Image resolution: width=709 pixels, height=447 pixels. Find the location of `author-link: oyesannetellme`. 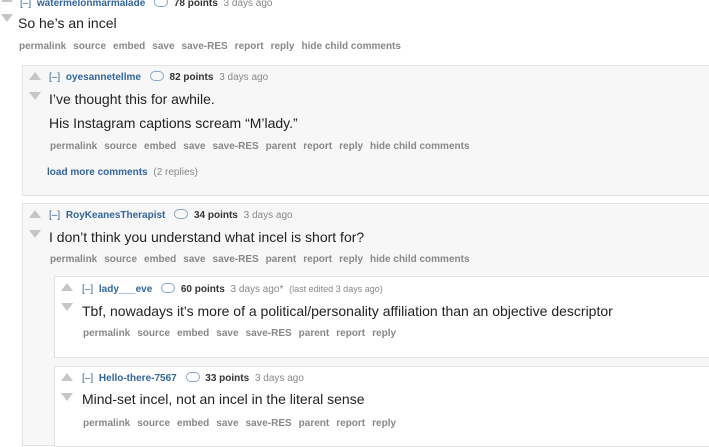

author-link: oyesannetellme is located at coordinates (103, 77).